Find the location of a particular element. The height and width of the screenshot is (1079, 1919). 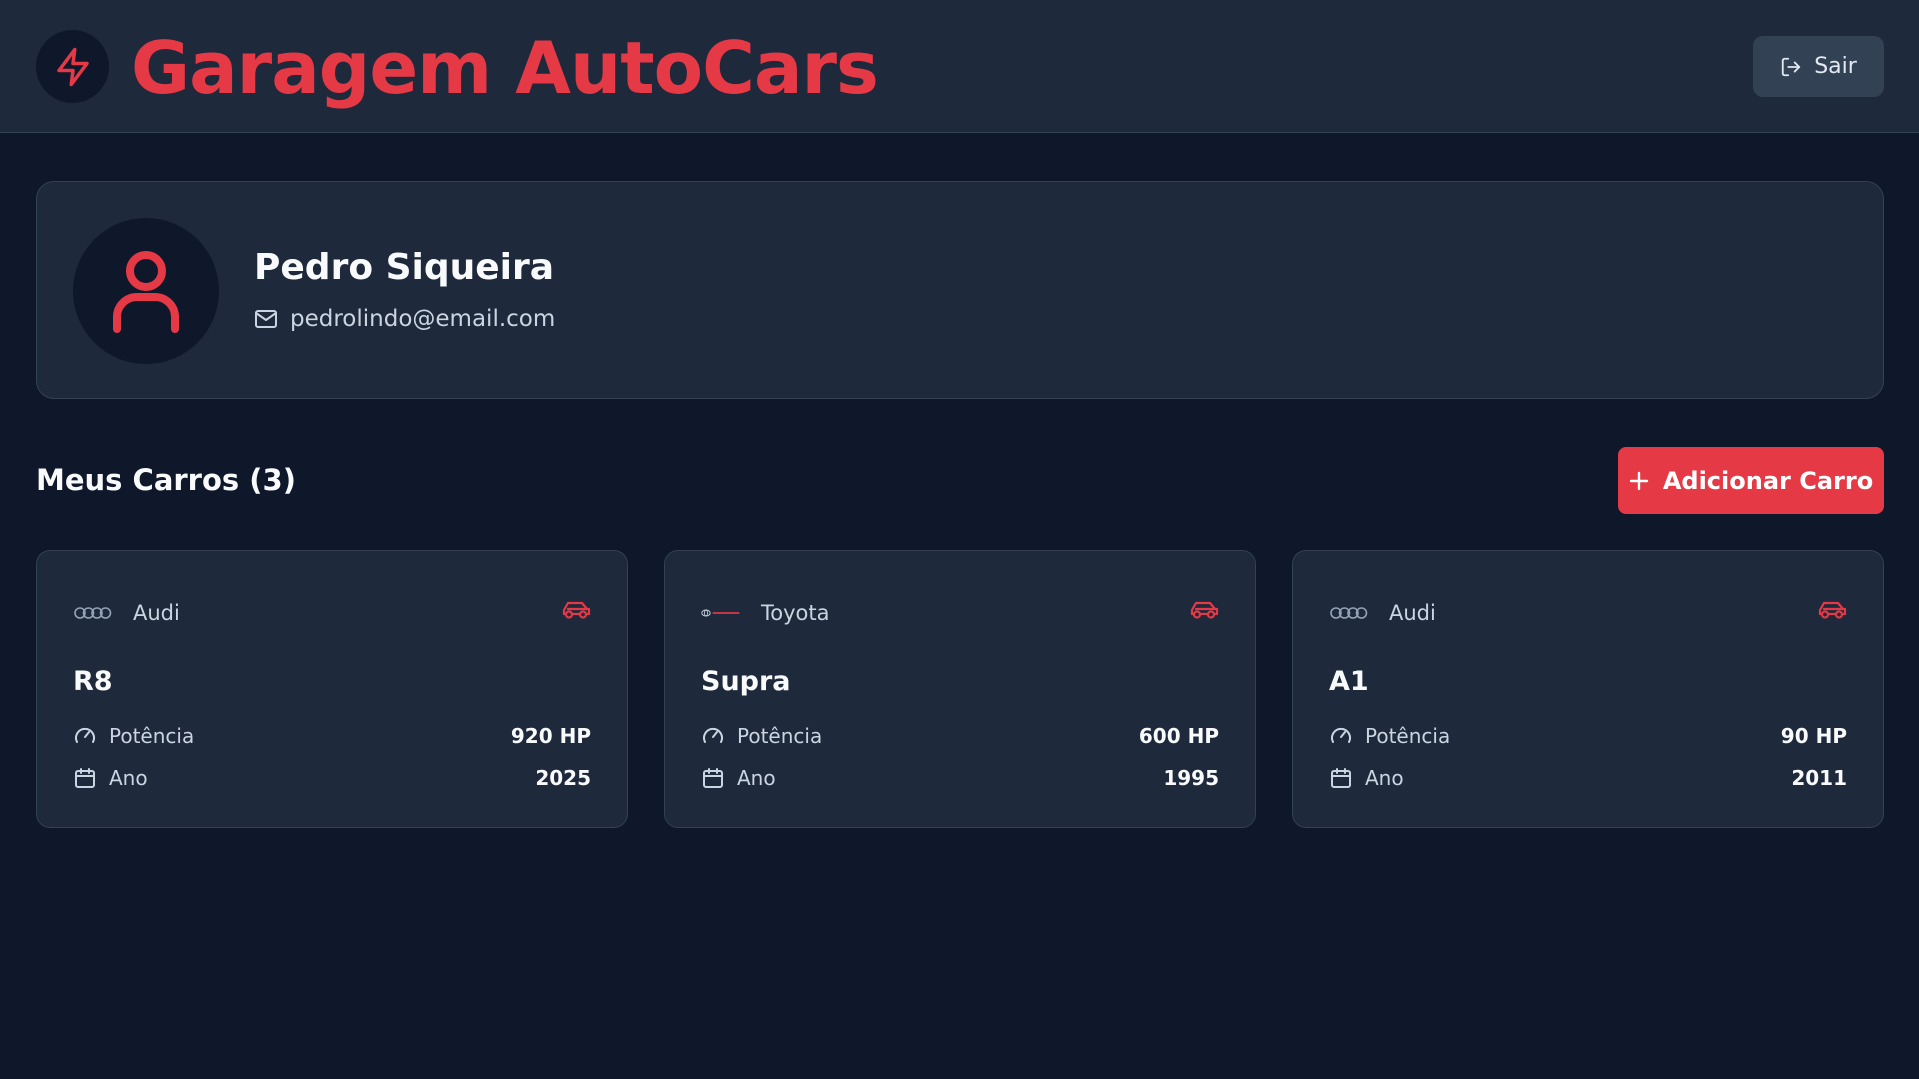

avatar is located at coordinates (146, 291).